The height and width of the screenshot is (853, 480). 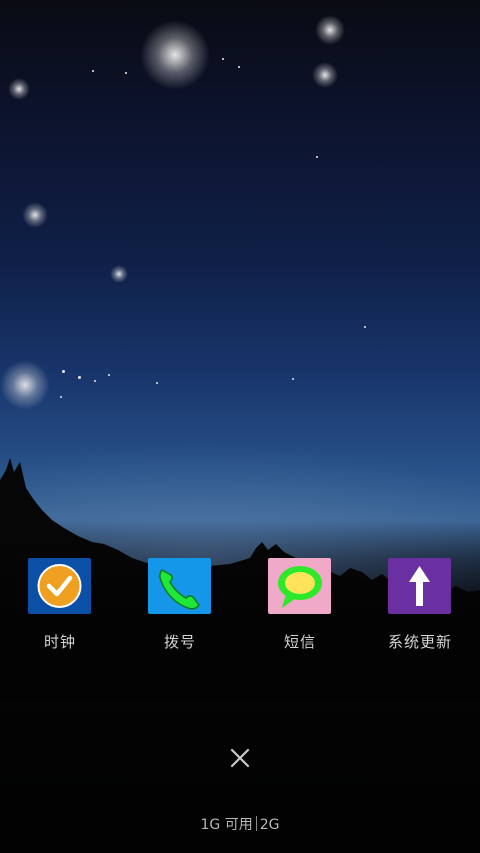 I want to click on app-clock: 时钟, so click(x=60, y=607).